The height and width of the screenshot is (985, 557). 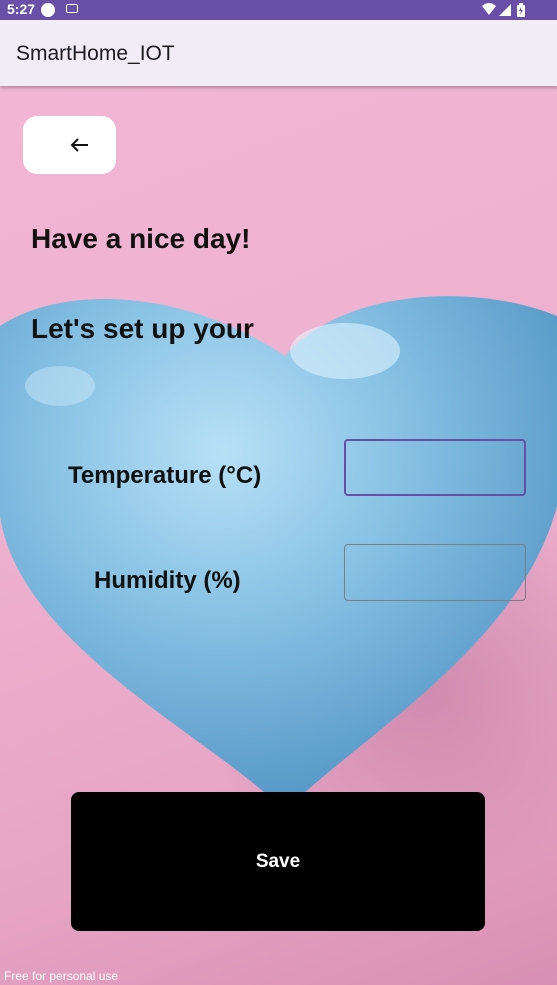 I want to click on wifi-icon, so click(x=489, y=9).